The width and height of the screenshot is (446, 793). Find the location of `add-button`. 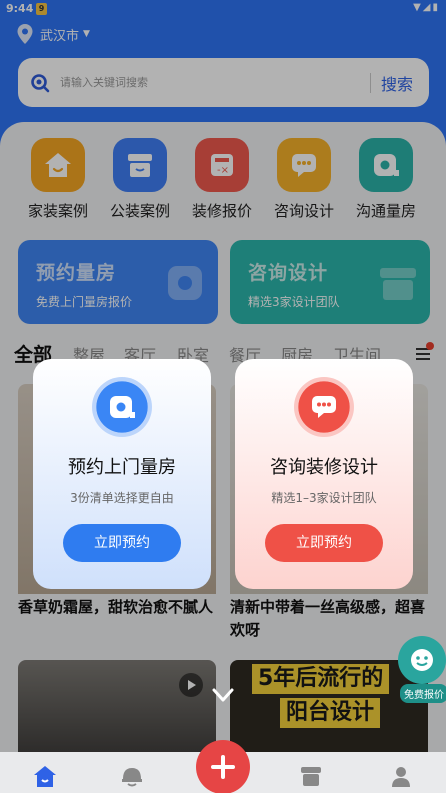

add-button is located at coordinates (223, 766).